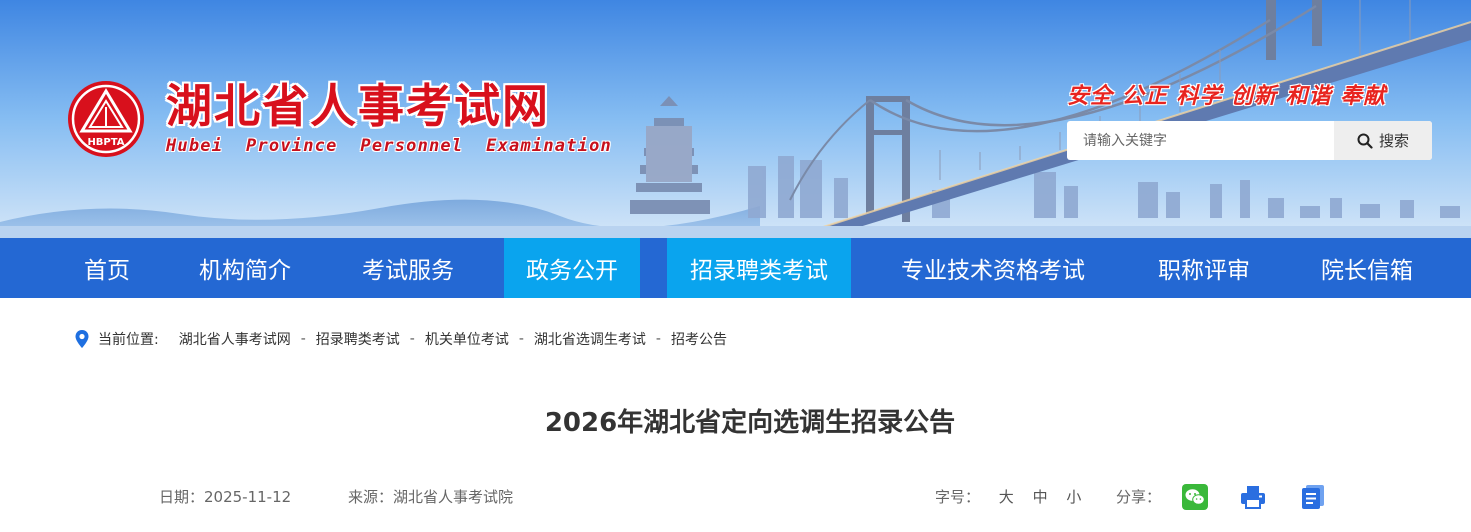  I want to click on share-label: 分享：, so click(1139, 497).